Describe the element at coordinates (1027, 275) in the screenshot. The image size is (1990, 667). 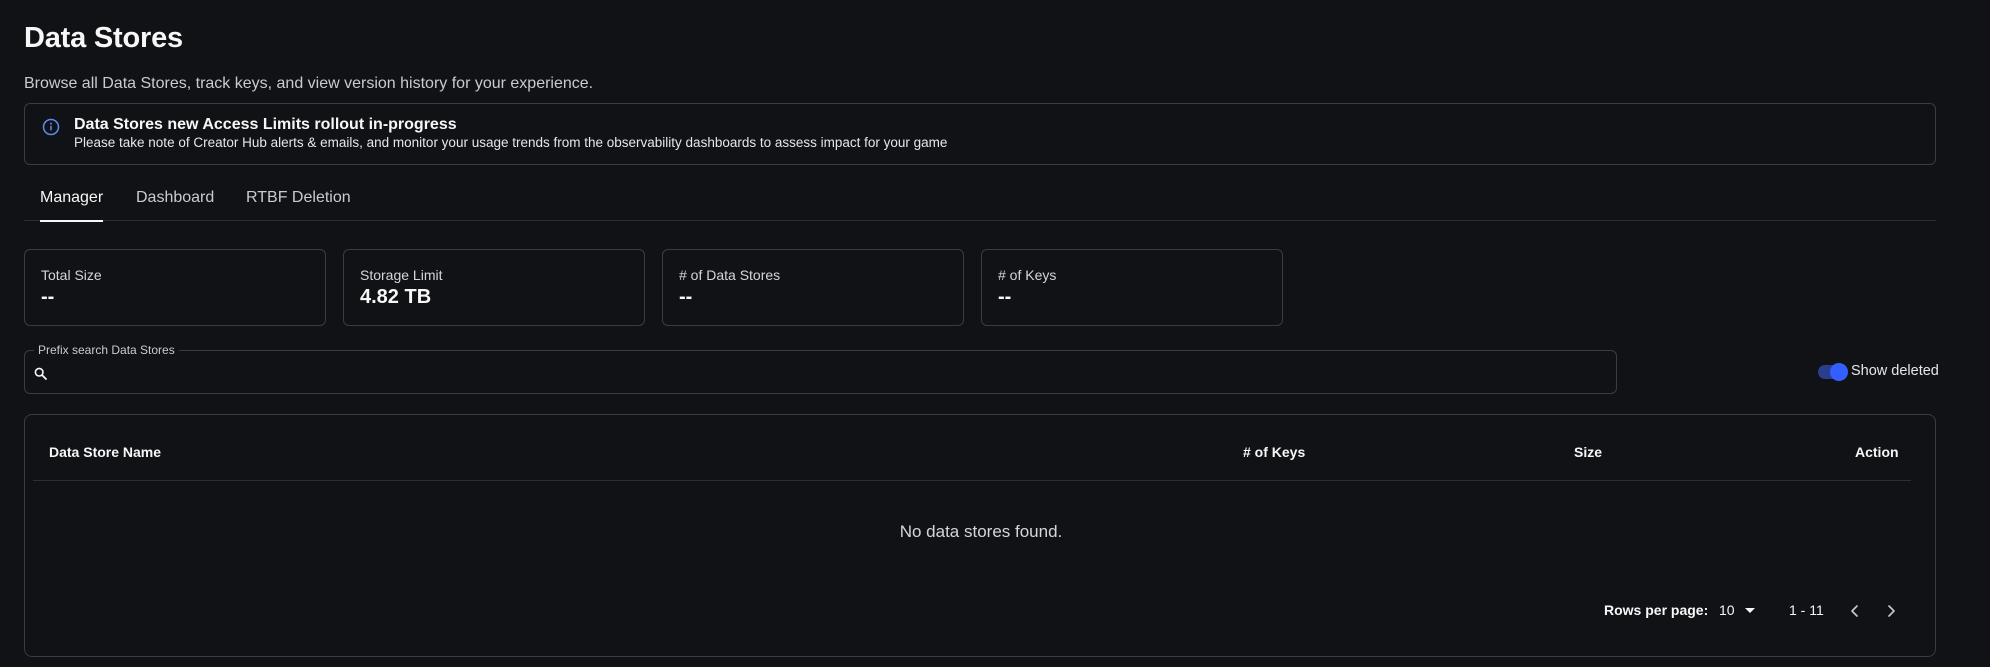
I see `stat-label: # of Keys` at that location.